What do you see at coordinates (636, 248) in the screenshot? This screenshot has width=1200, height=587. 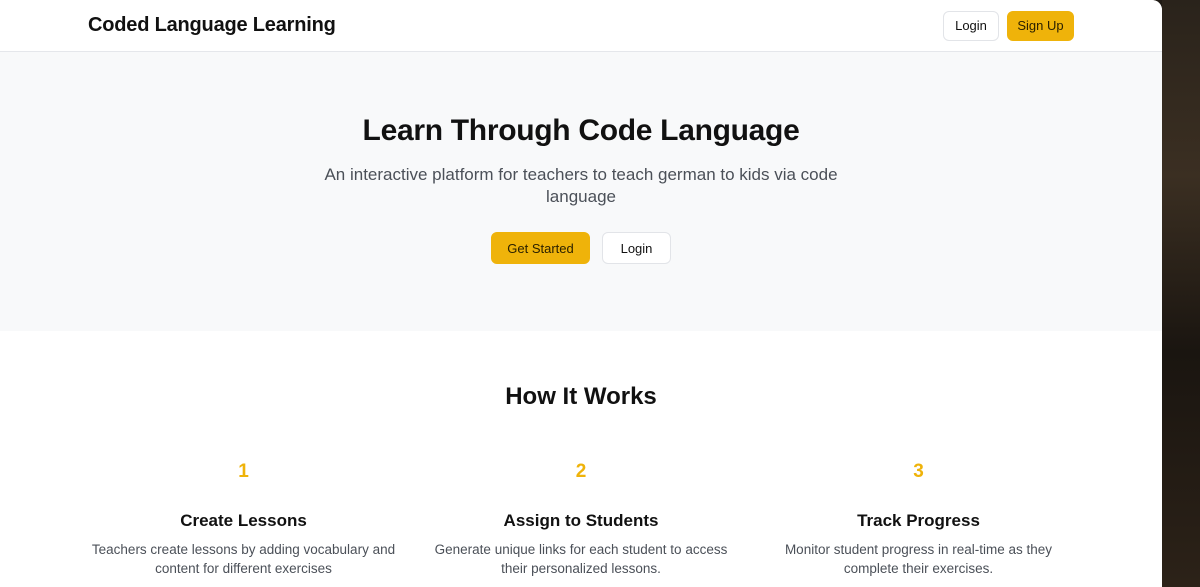 I see `hero-login-button: Login` at bounding box center [636, 248].